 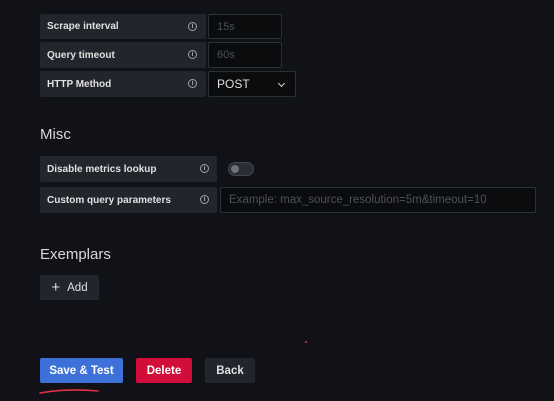 What do you see at coordinates (56, 287) in the screenshot?
I see `plus-icon: +` at bounding box center [56, 287].